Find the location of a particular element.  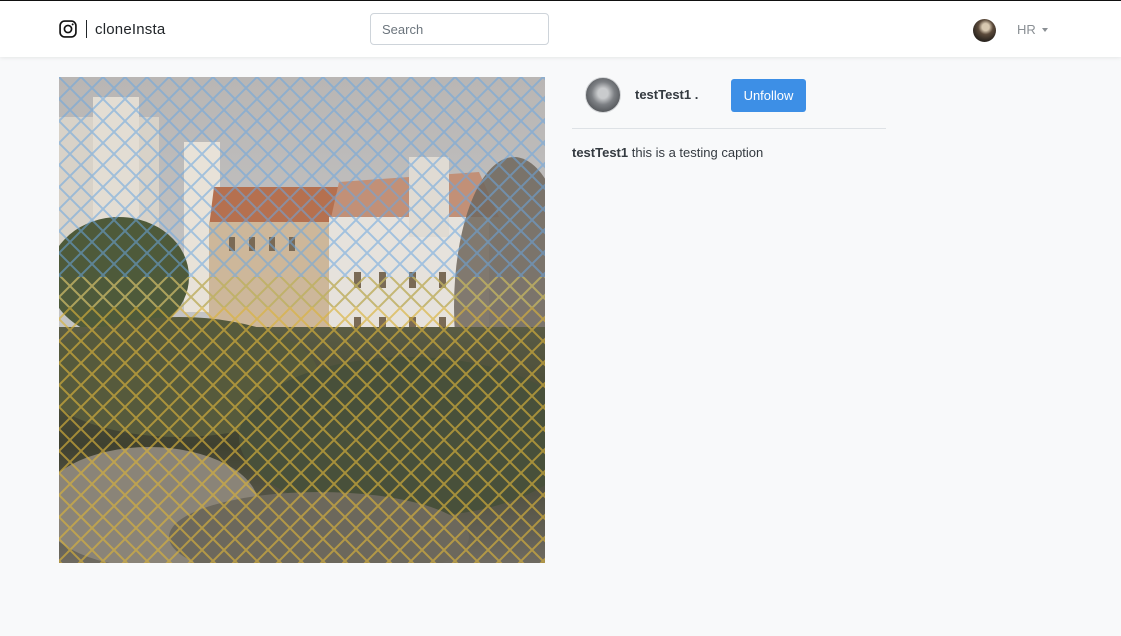

user-avatar is located at coordinates (984, 30).